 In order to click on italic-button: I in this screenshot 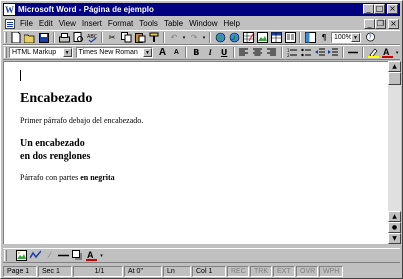, I will do `click(210, 52)`.